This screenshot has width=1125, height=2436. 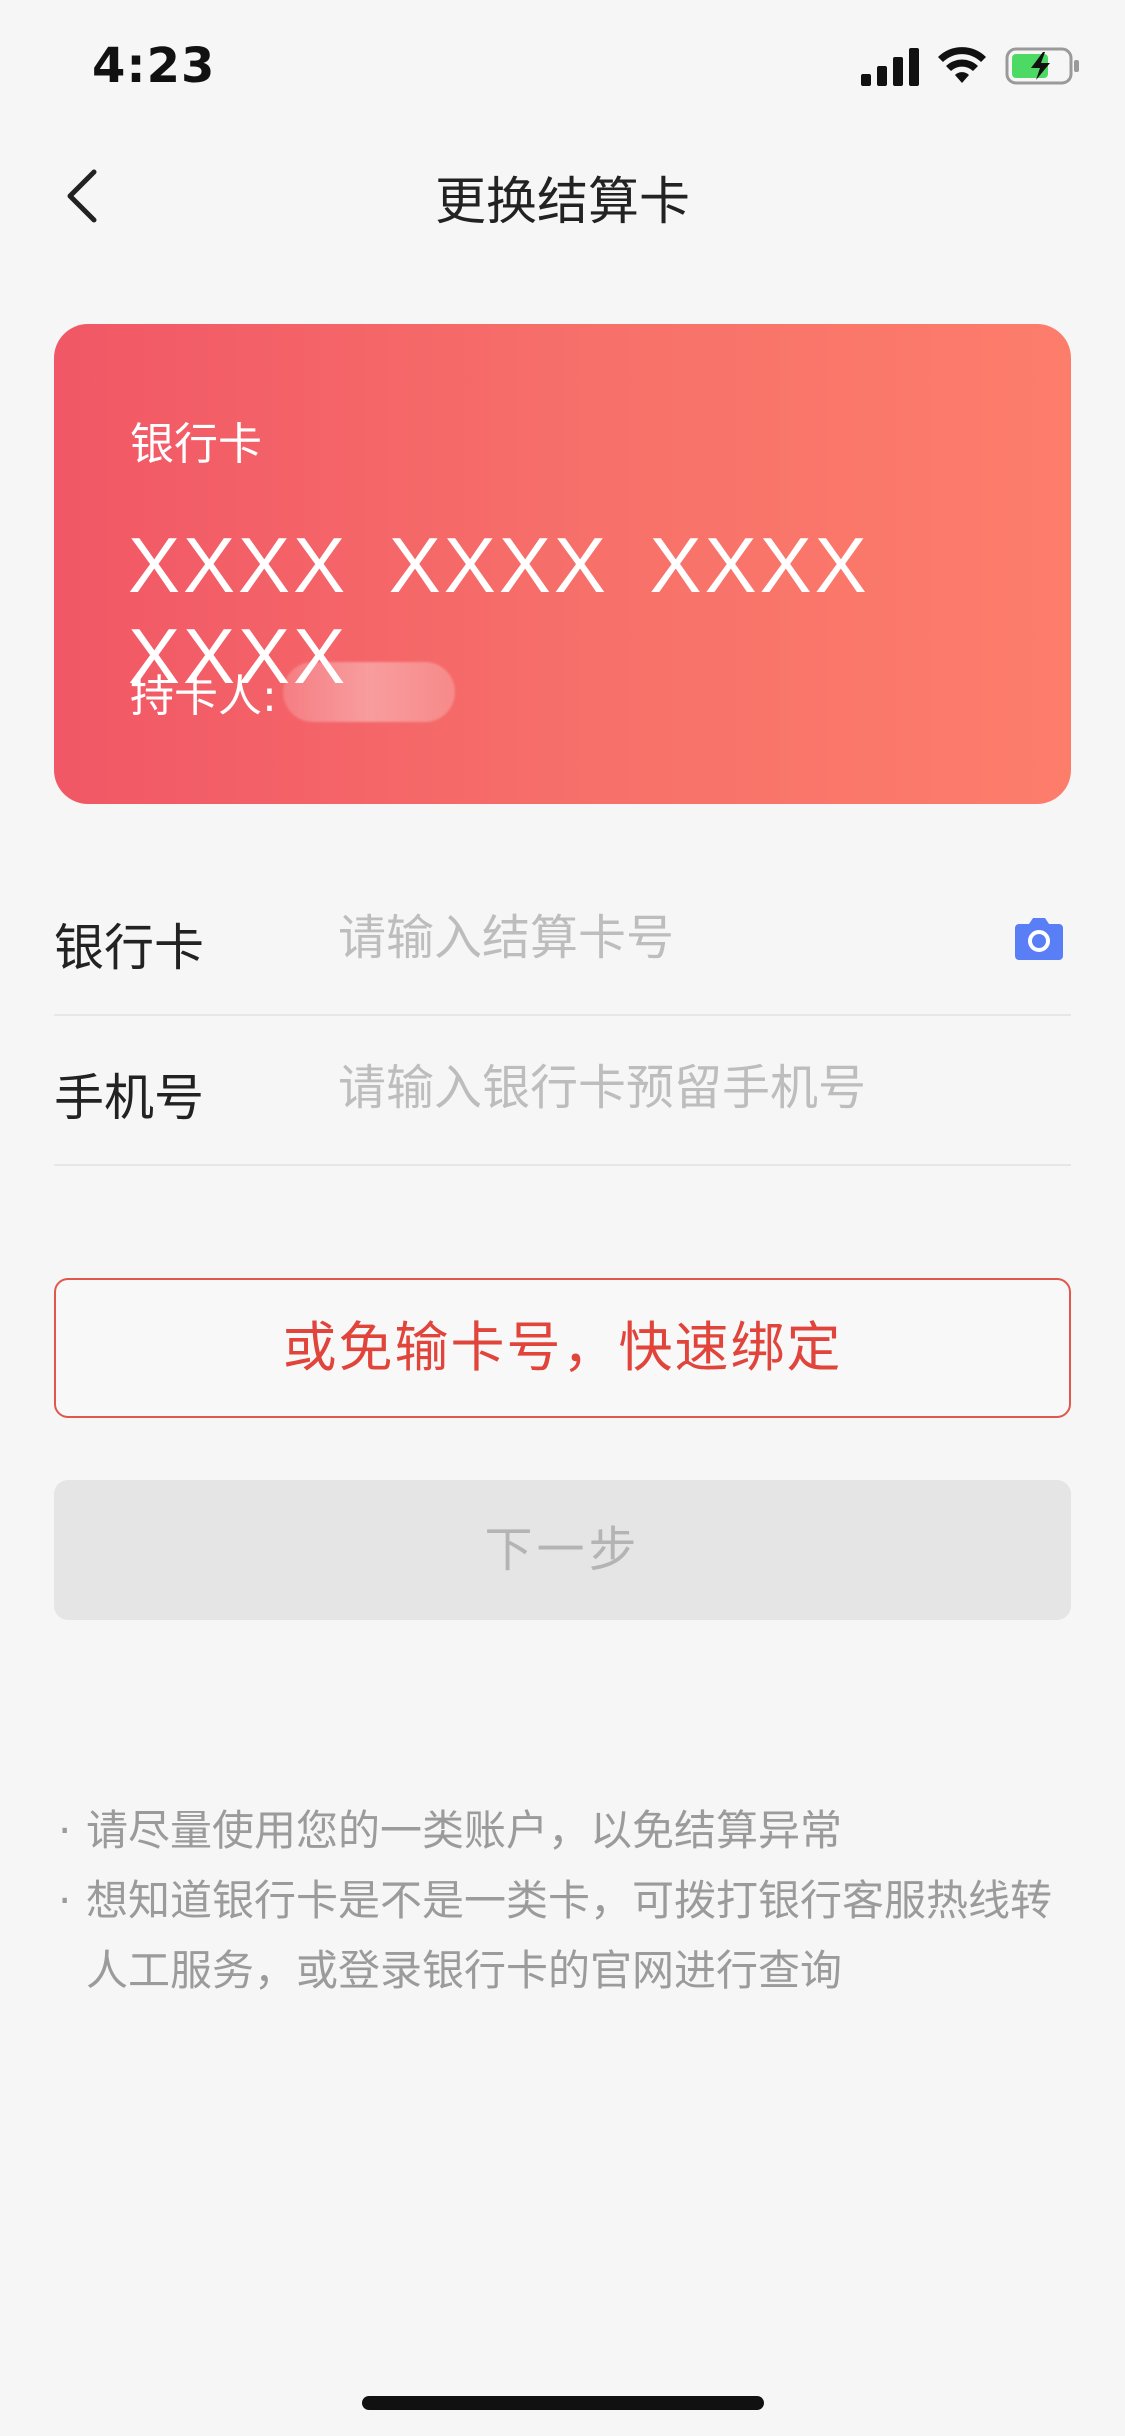 What do you see at coordinates (1042, 66) in the screenshot?
I see `battery-charging-icon` at bounding box center [1042, 66].